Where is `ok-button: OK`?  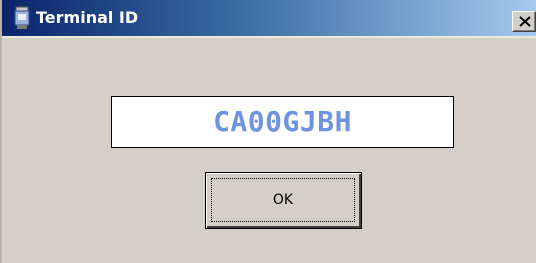 ok-button: OK is located at coordinates (283, 200).